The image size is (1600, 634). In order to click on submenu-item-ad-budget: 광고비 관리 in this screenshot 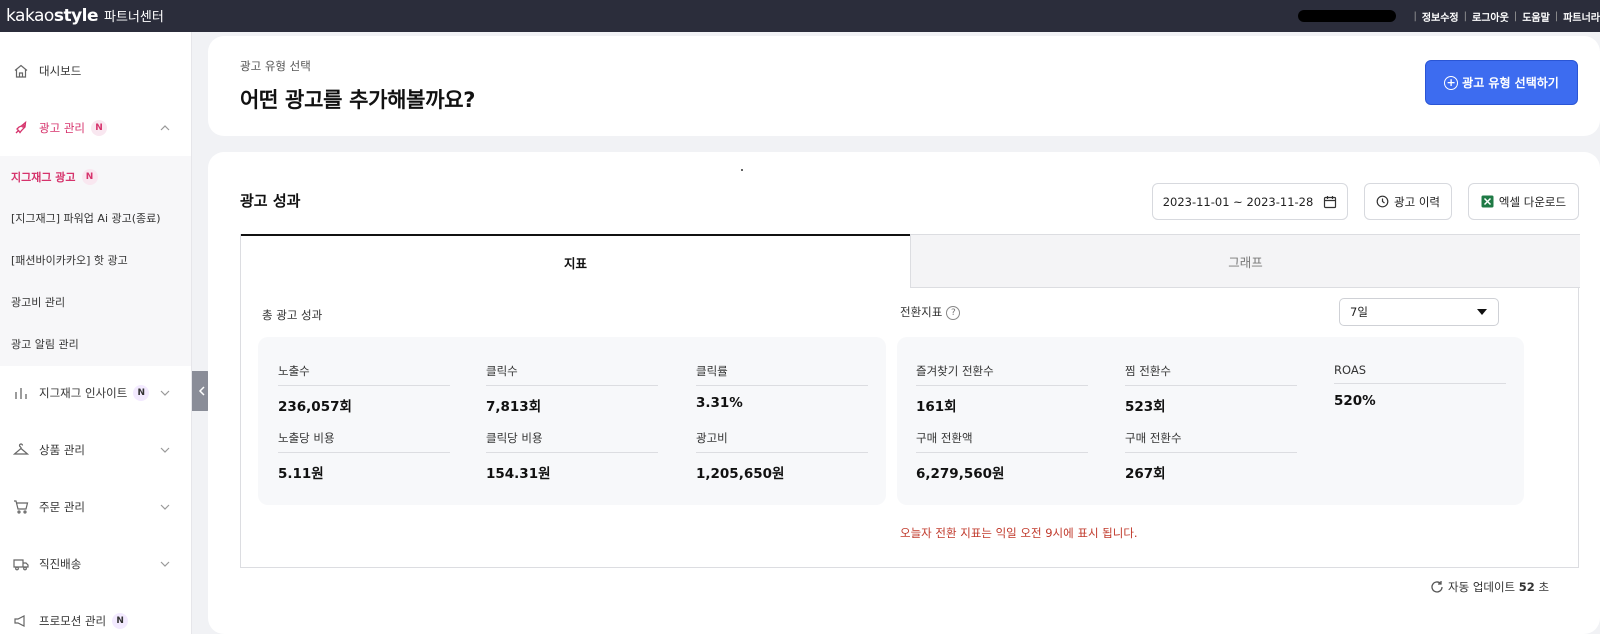, I will do `click(38, 302)`.